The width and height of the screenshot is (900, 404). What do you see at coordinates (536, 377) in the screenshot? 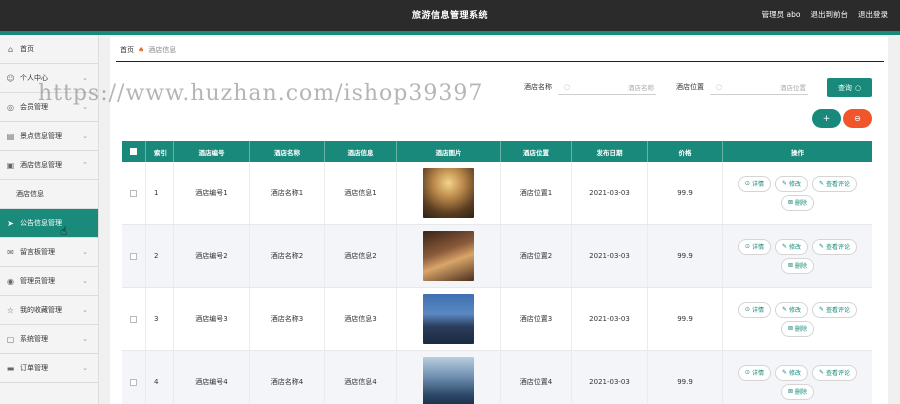
I see `cell-hotel-location: 酒店位置4` at bounding box center [536, 377].